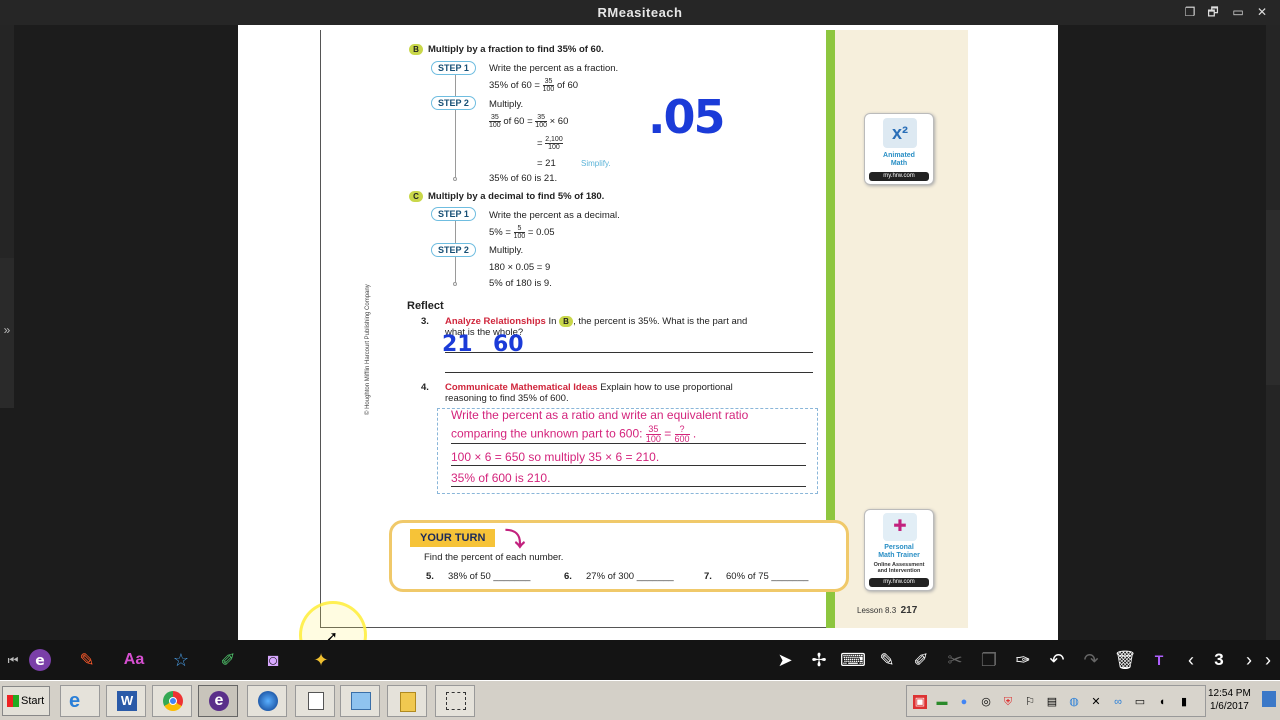 This screenshot has width=1280, height=720. I want to click on magic-wand-icon: ✦, so click(321, 660).